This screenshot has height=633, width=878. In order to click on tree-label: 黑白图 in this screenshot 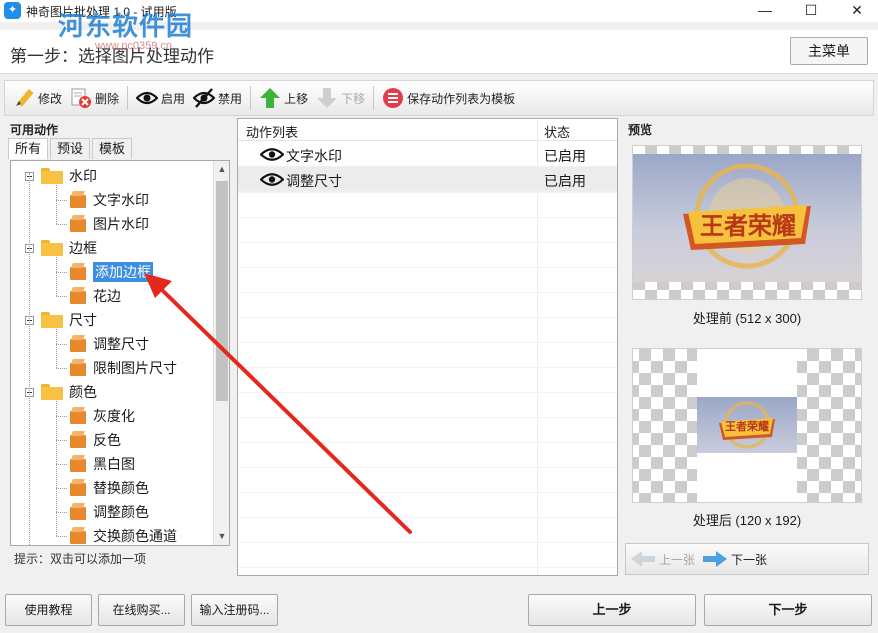, I will do `click(114, 464)`.